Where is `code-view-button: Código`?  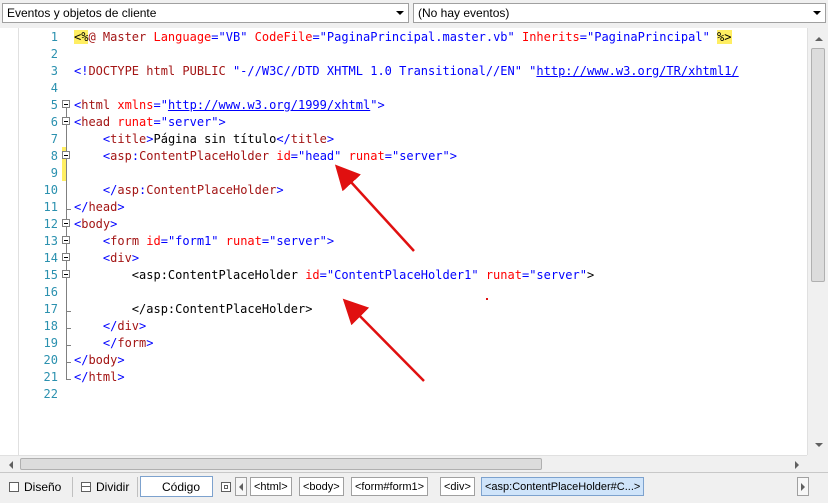 code-view-button: Código is located at coordinates (185, 486).